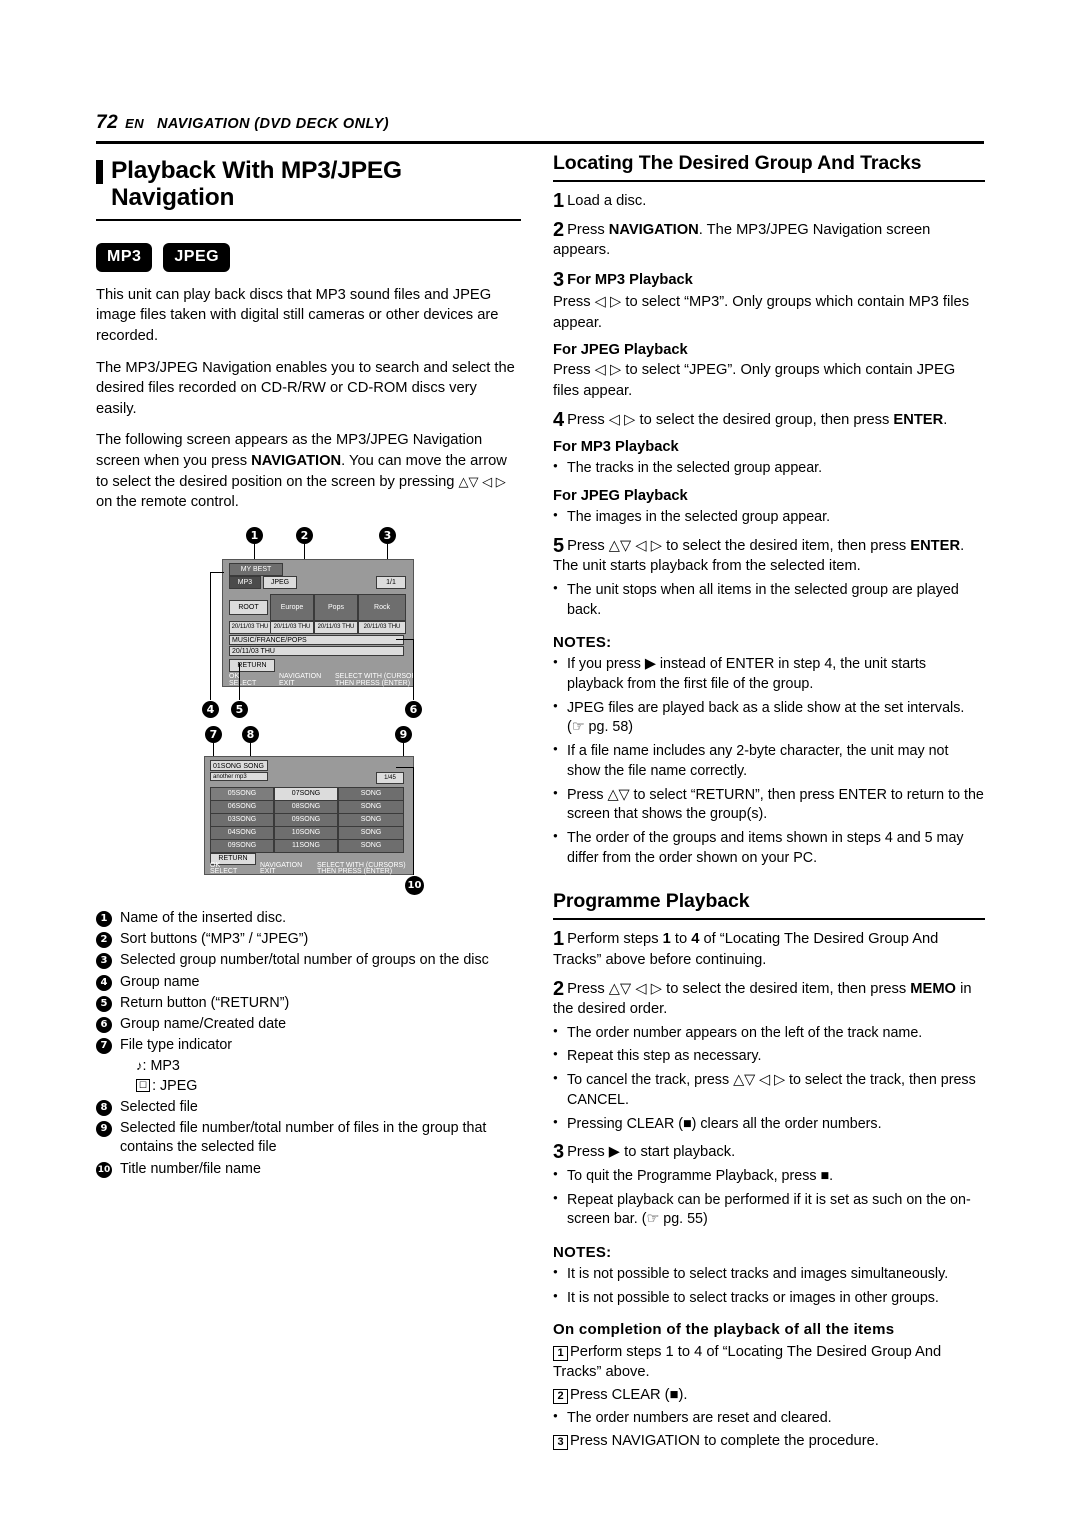 The image size is (1080, 1528). What do you see at coordinates (104, 961) in the screenshot?
I see `legend-number-3: 3` at bounding box center [104, 961].